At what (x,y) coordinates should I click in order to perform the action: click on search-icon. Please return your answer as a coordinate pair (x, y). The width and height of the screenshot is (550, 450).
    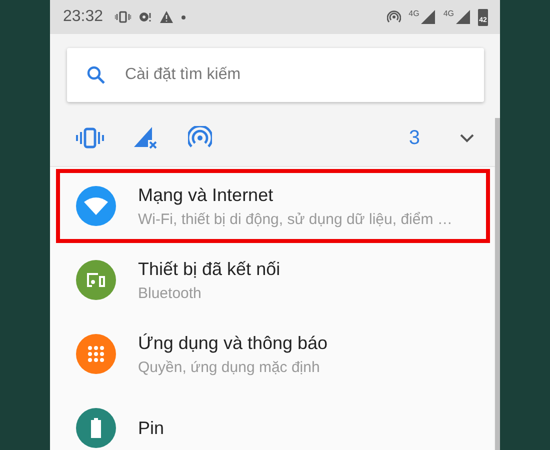
    Looking at the image, I should click on (96, 75).